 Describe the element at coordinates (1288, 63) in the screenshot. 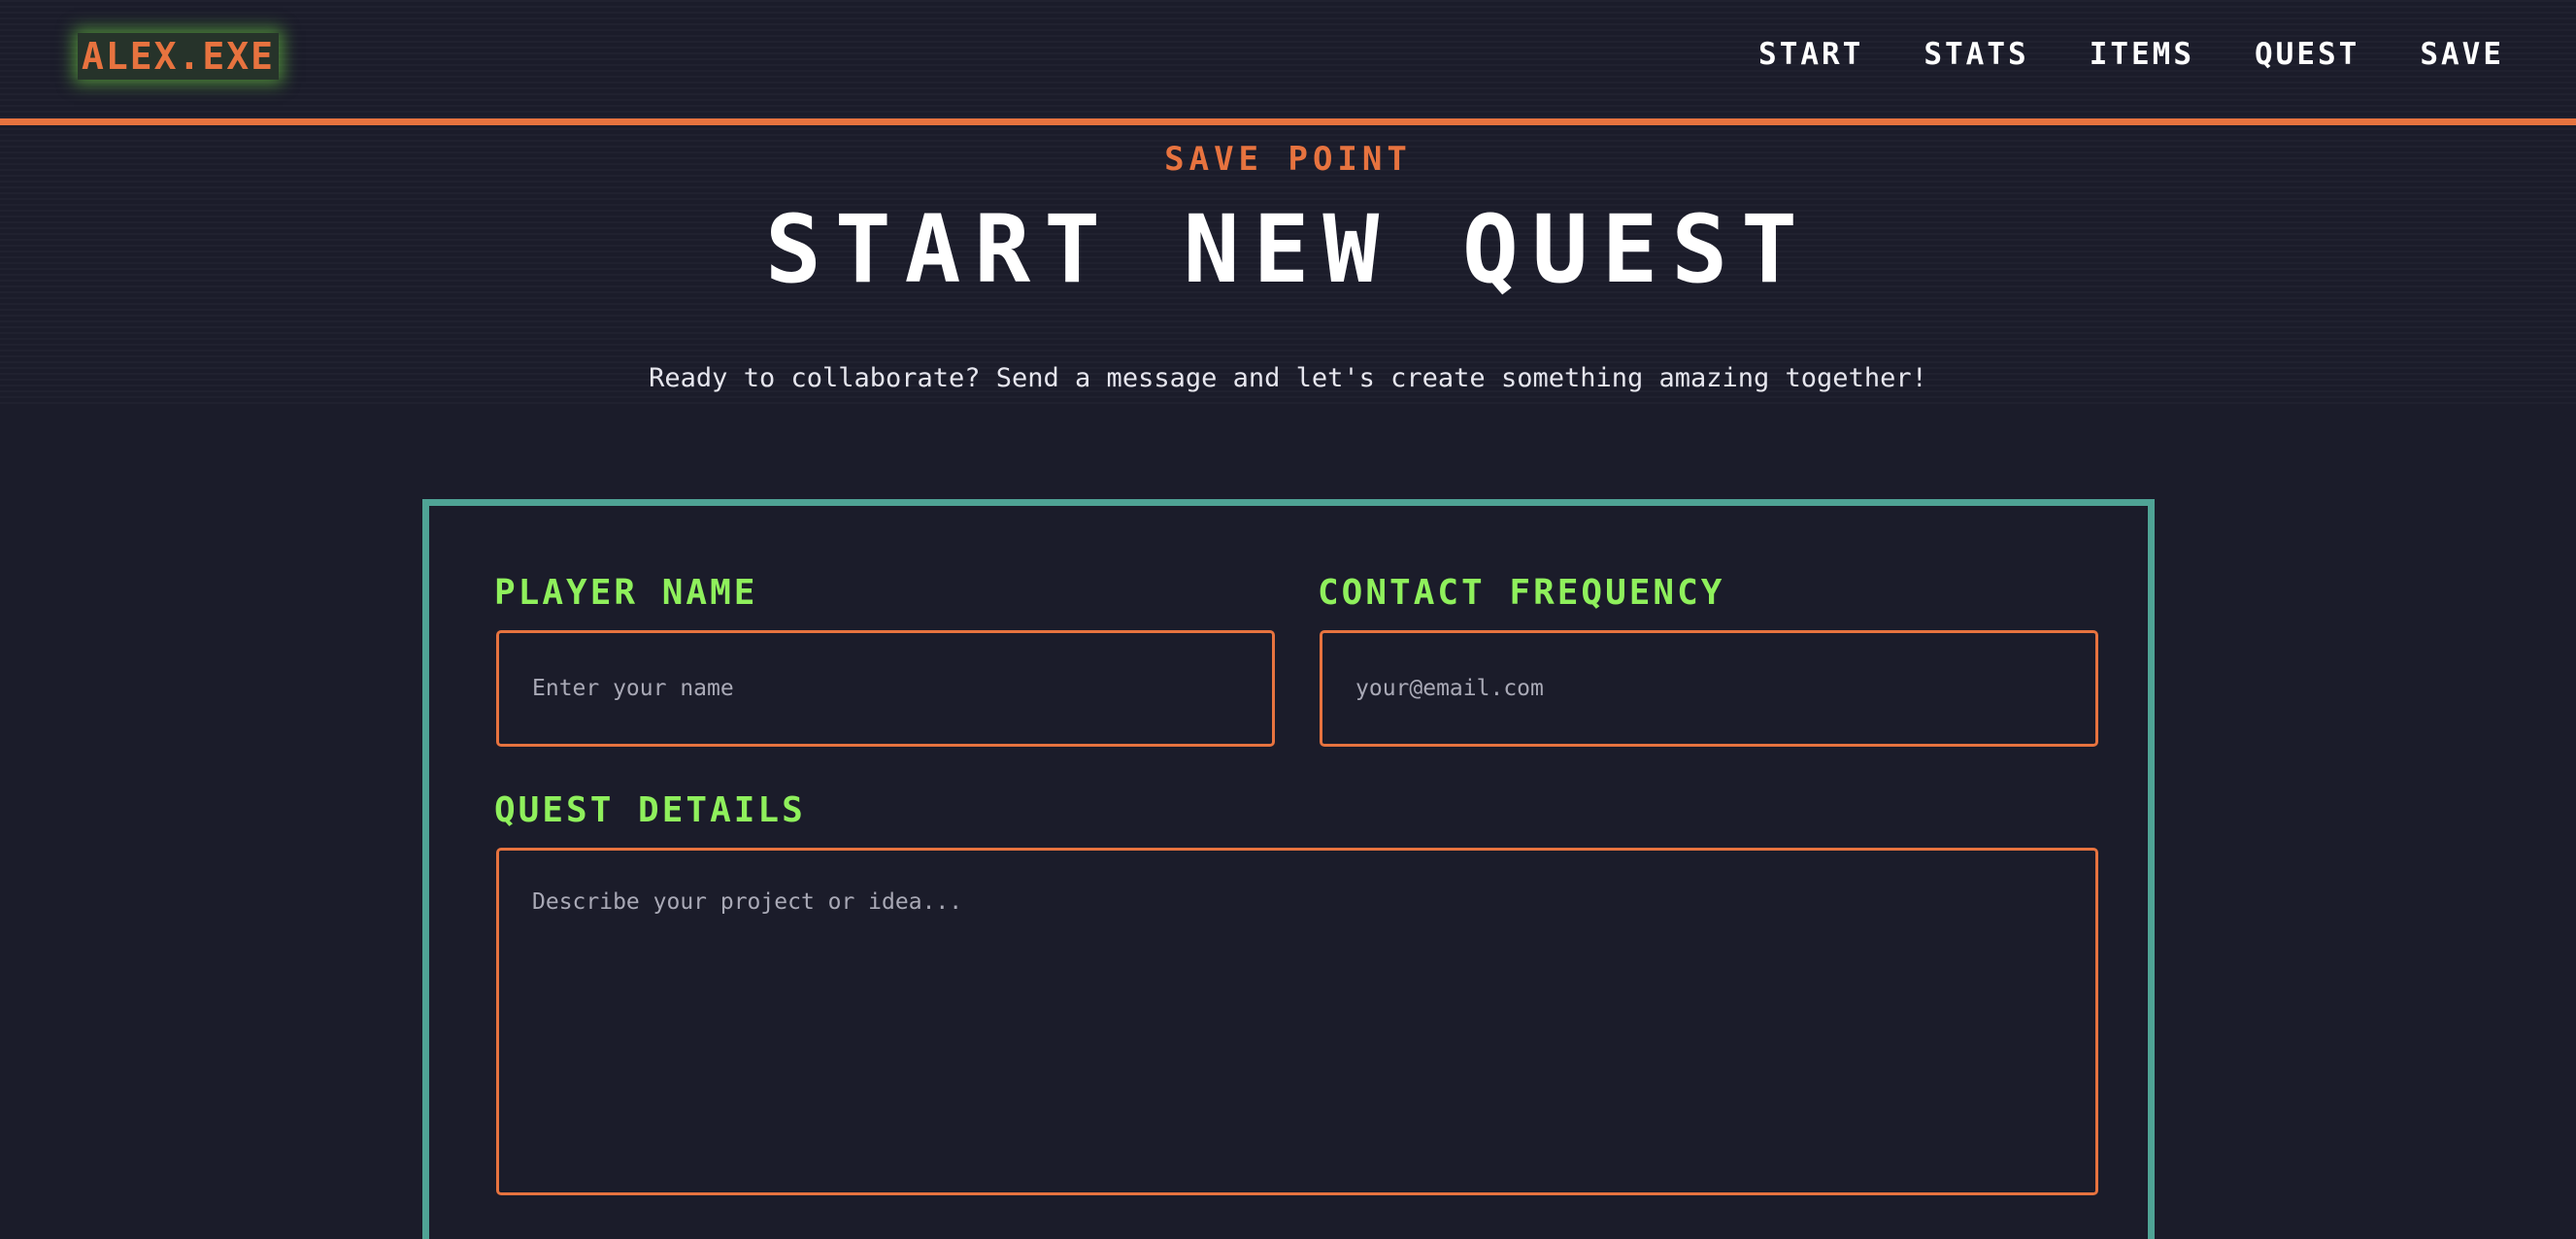

I see `site-header: ALEX.EXE START STATS ITEMS QUEST SAVE` at that location.